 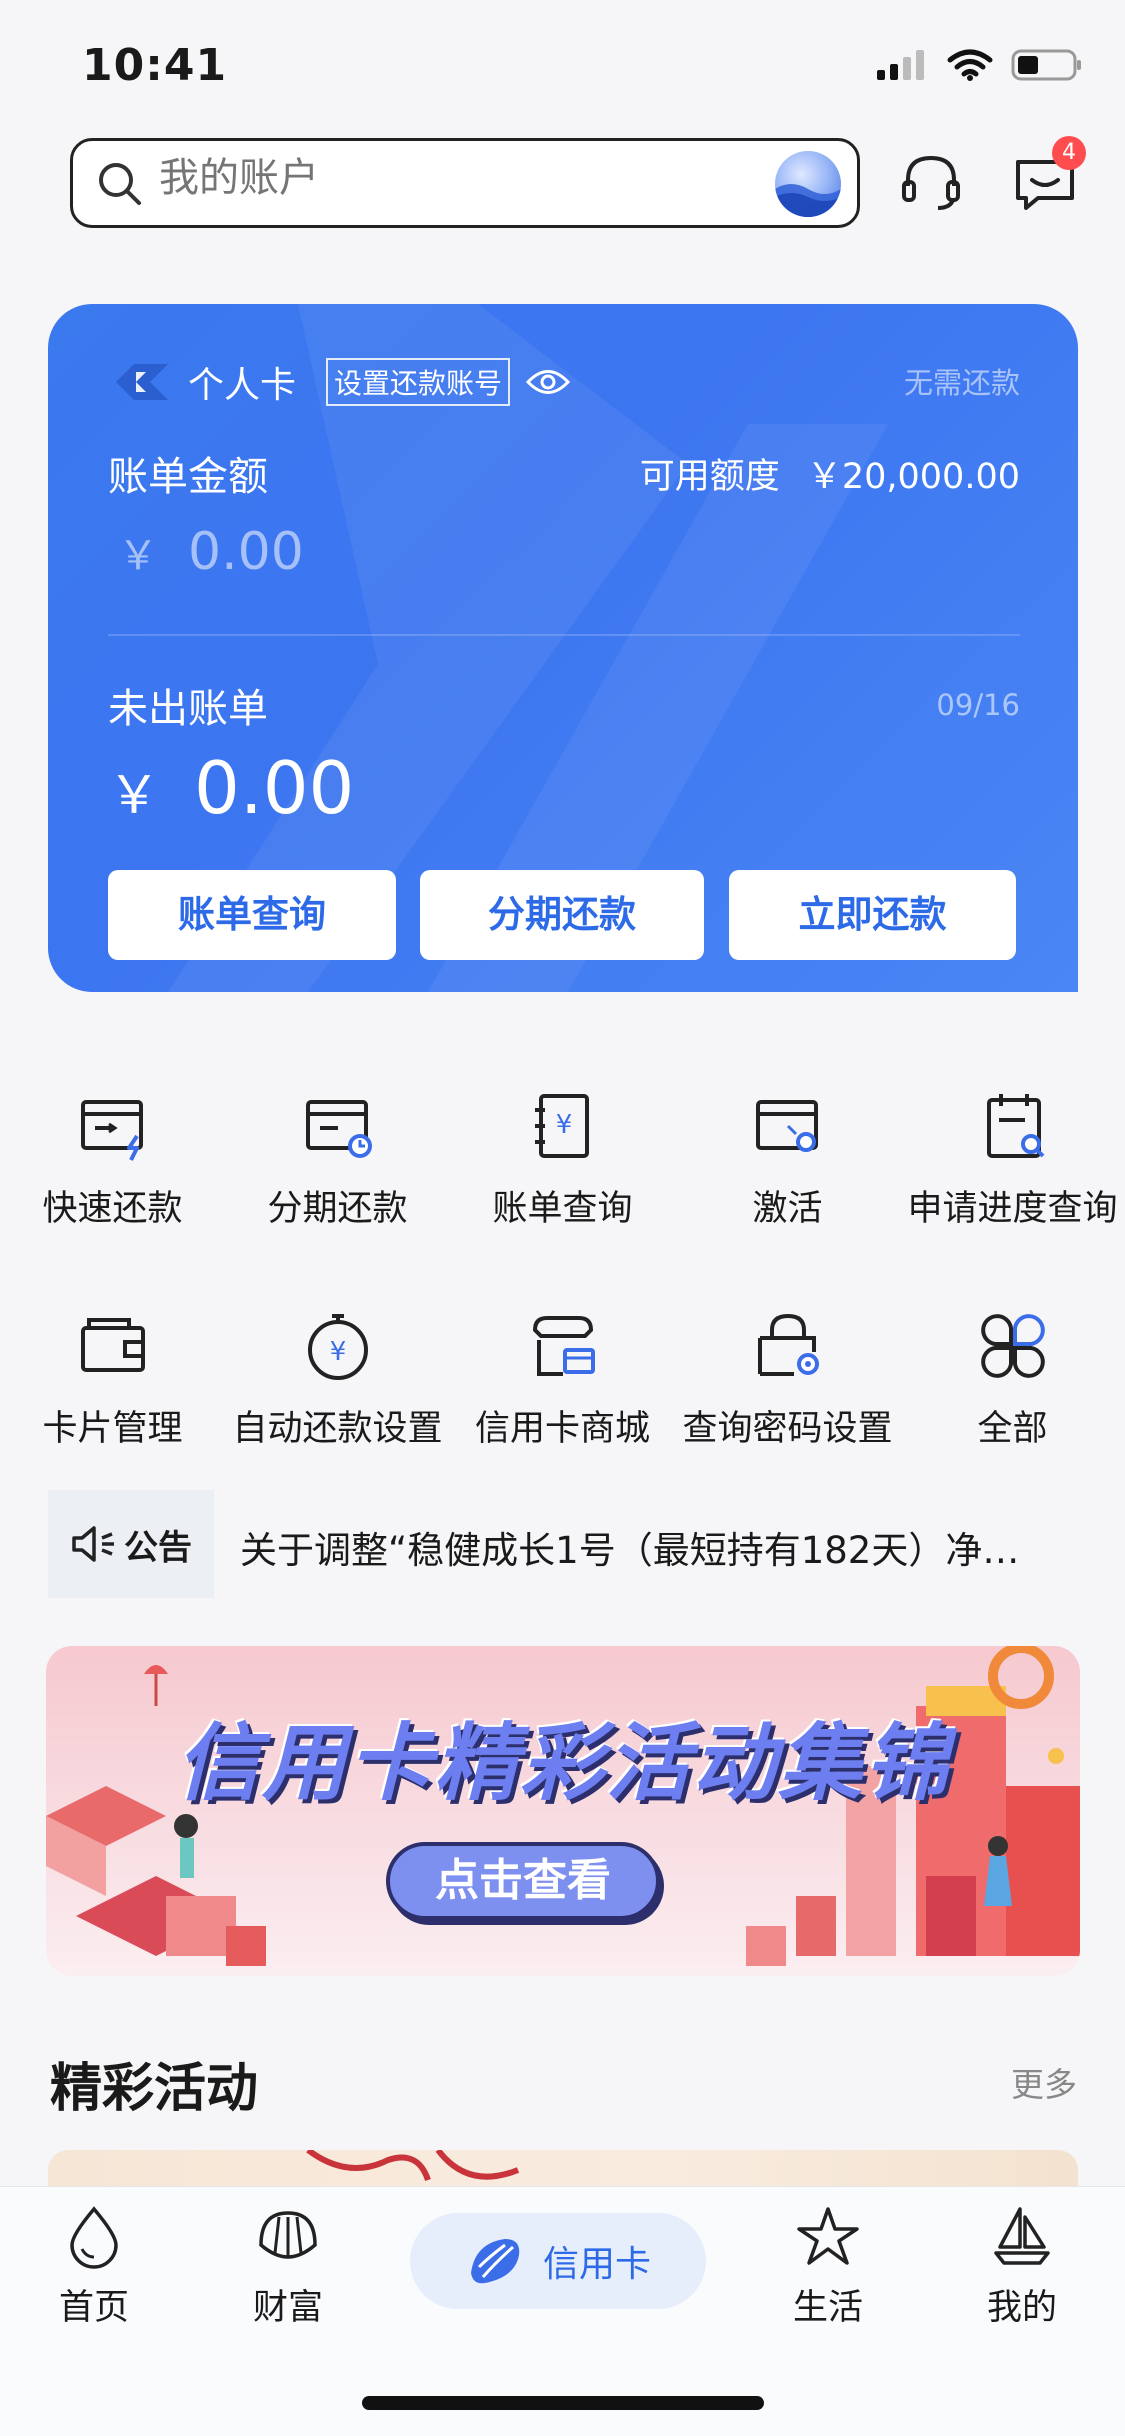 What do you see at coordinates (786, 1126) in the screenshot?
I see `activate-icon` at bounding box center [786, 1126].